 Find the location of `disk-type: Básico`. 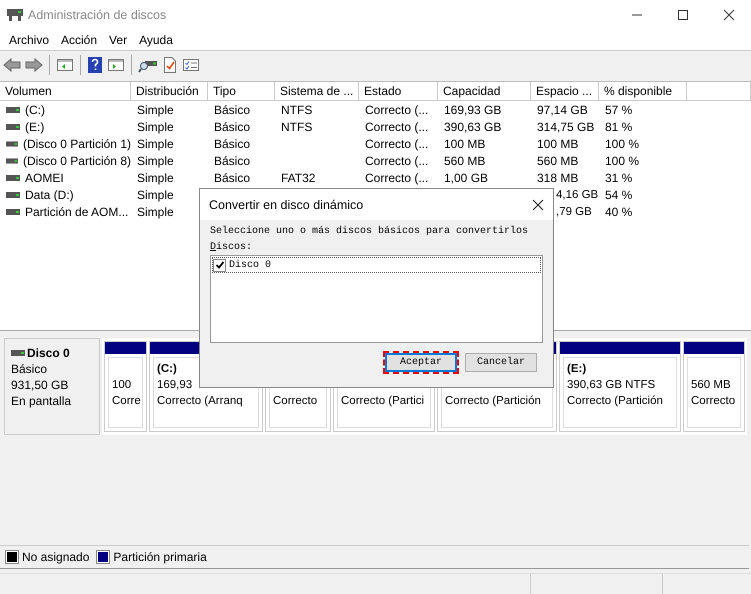

disk-type: Básico is located at coordinates (29, 369).